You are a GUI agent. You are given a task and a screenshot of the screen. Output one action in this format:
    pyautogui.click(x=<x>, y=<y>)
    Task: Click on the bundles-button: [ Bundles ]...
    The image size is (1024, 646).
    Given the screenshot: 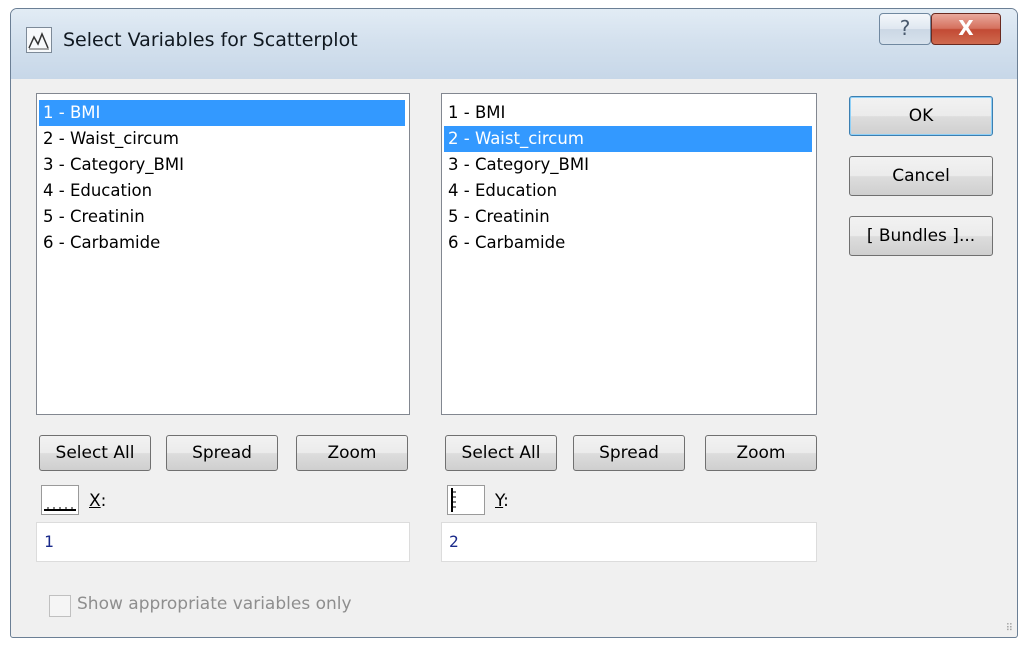 What is the action you would take?
    pyautogui.click(x=921, y=236)
    